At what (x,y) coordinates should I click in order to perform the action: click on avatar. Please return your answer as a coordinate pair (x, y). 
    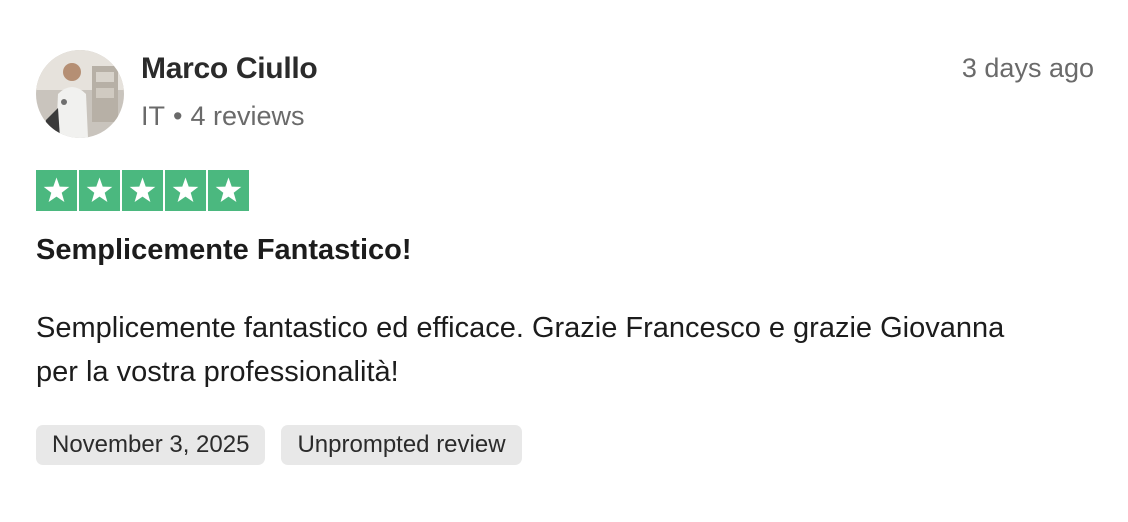
    Looking at the image, I should click on (80, 94).